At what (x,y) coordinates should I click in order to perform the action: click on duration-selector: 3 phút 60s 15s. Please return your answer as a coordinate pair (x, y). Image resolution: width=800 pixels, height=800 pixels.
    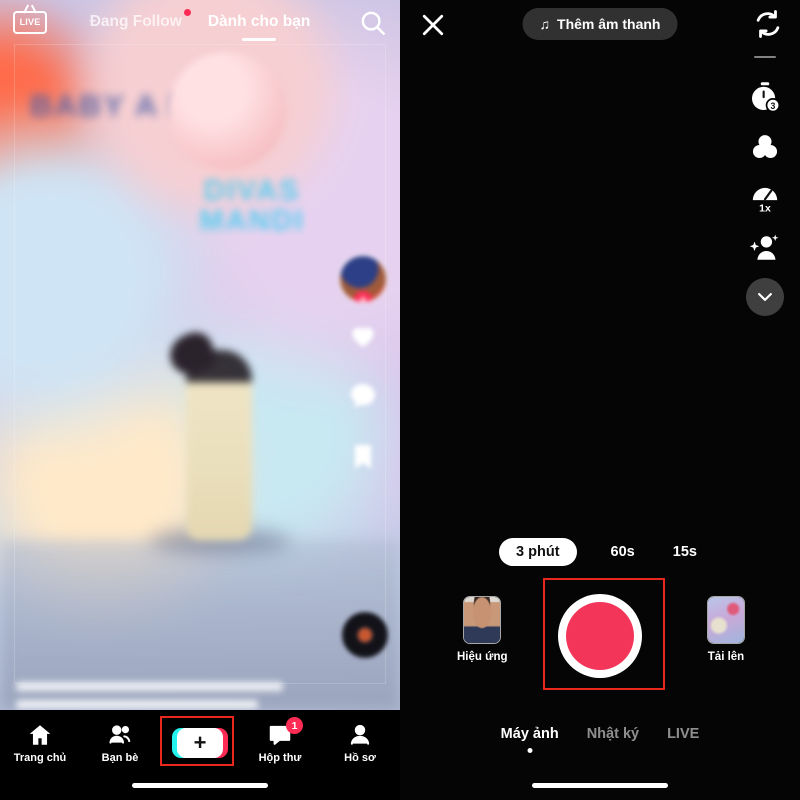
    Looking at the image, I should click on (600, 552).